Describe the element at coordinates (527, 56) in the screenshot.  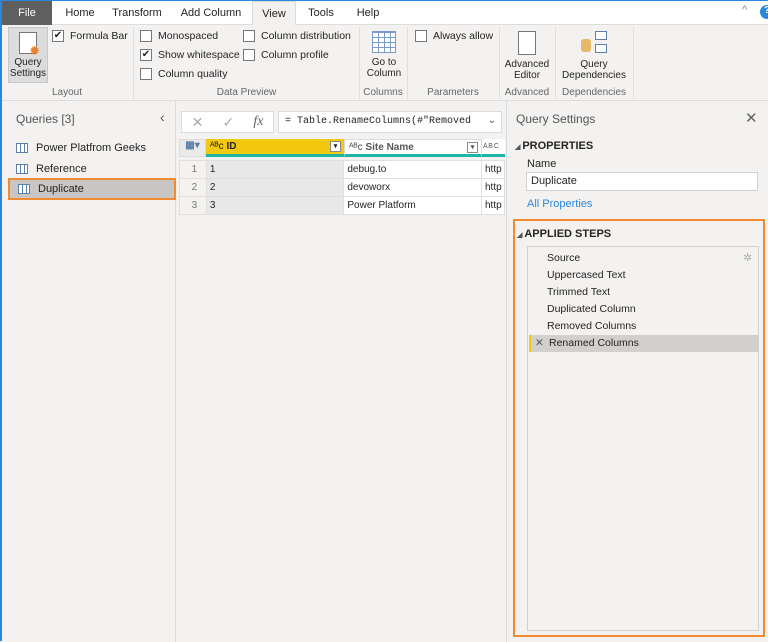
I see `advanced-editor-button: Advanced Editor` at that location.